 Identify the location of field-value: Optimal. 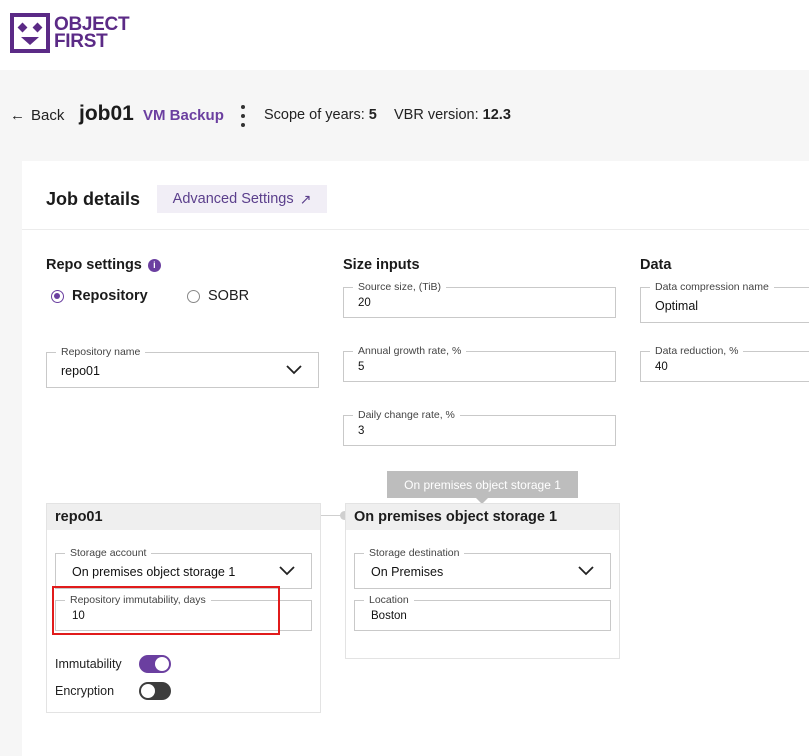
(677, 306).